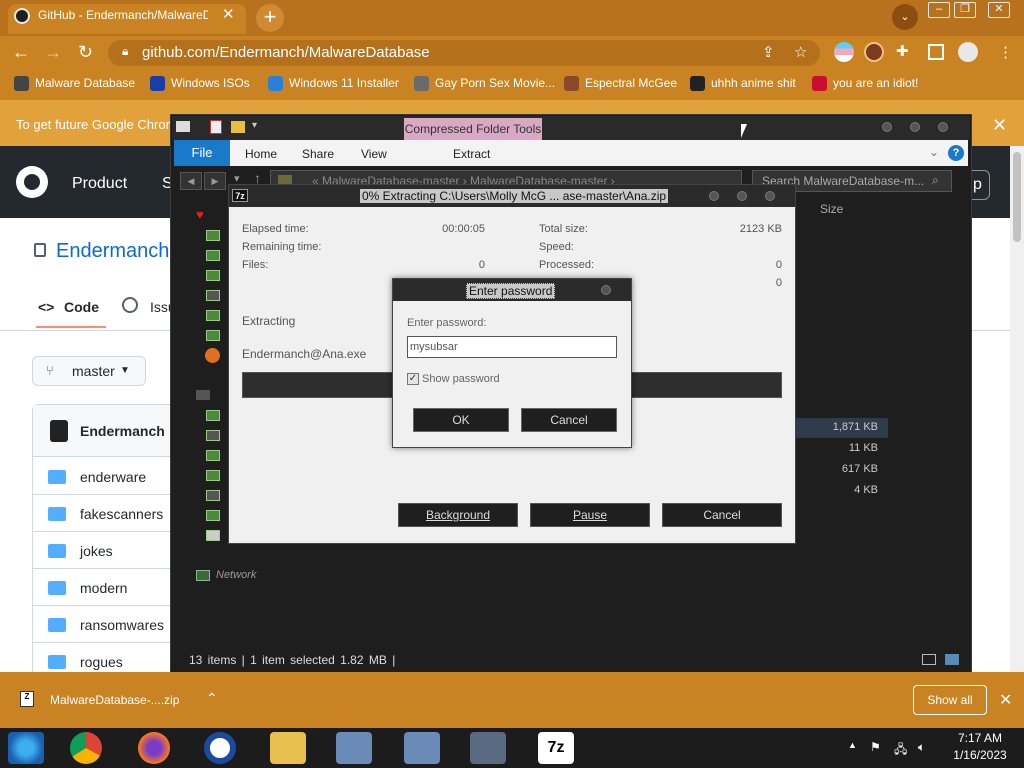  What do you see at coordinates (1017, 197) in the screenshot?
I see `scrollbar-thumb` at bounding box center [1017, 197].